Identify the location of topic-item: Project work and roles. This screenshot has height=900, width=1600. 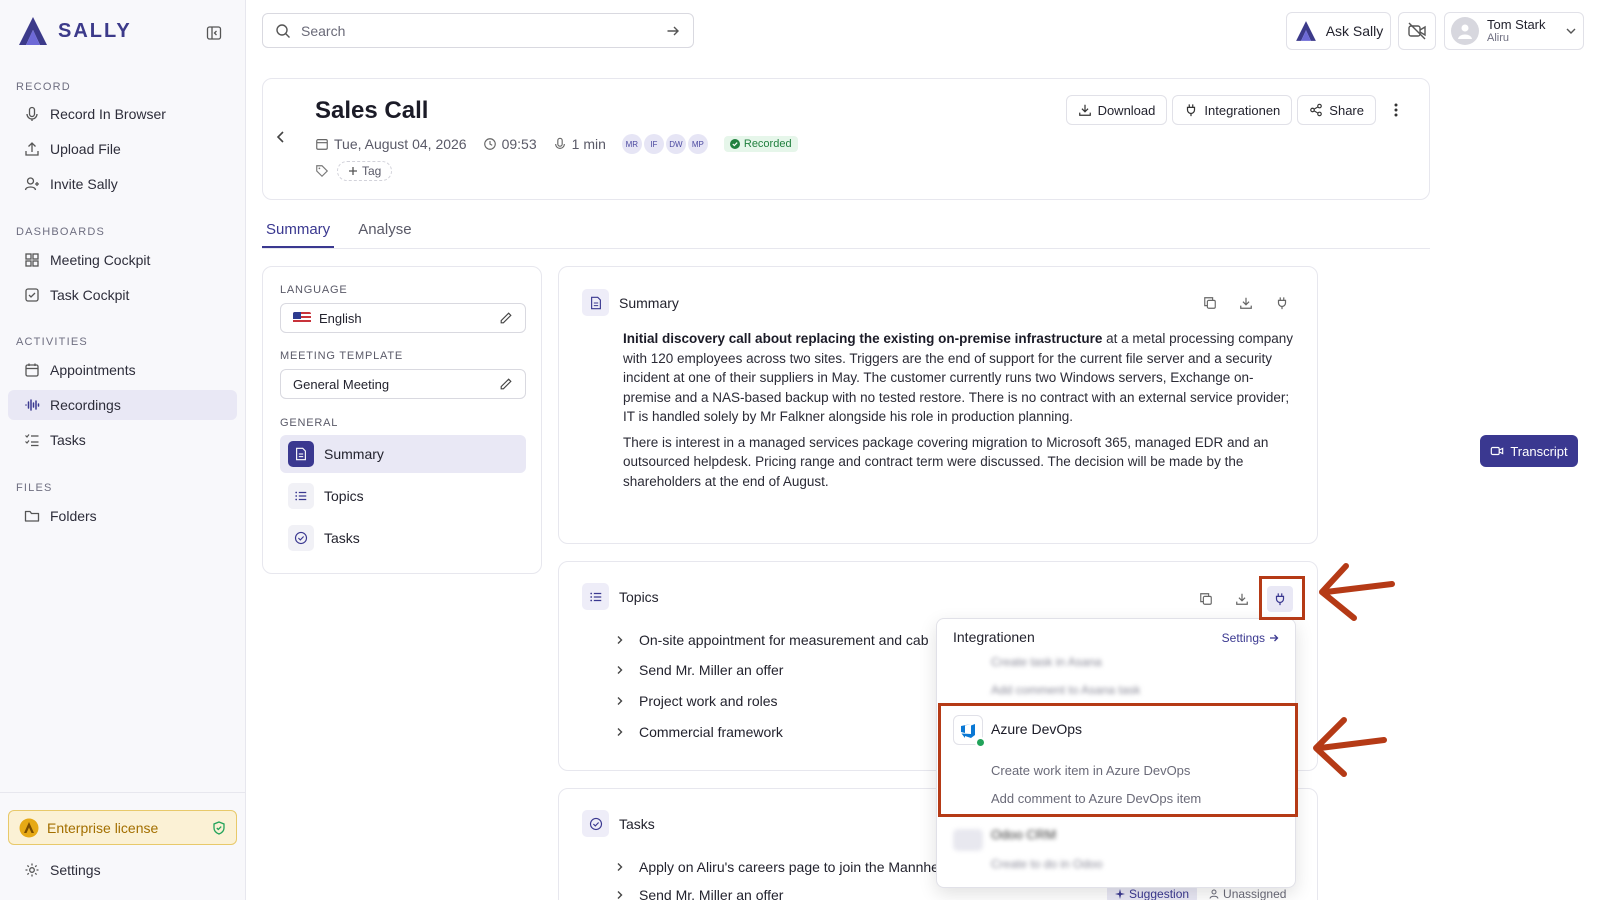
(696, 701).